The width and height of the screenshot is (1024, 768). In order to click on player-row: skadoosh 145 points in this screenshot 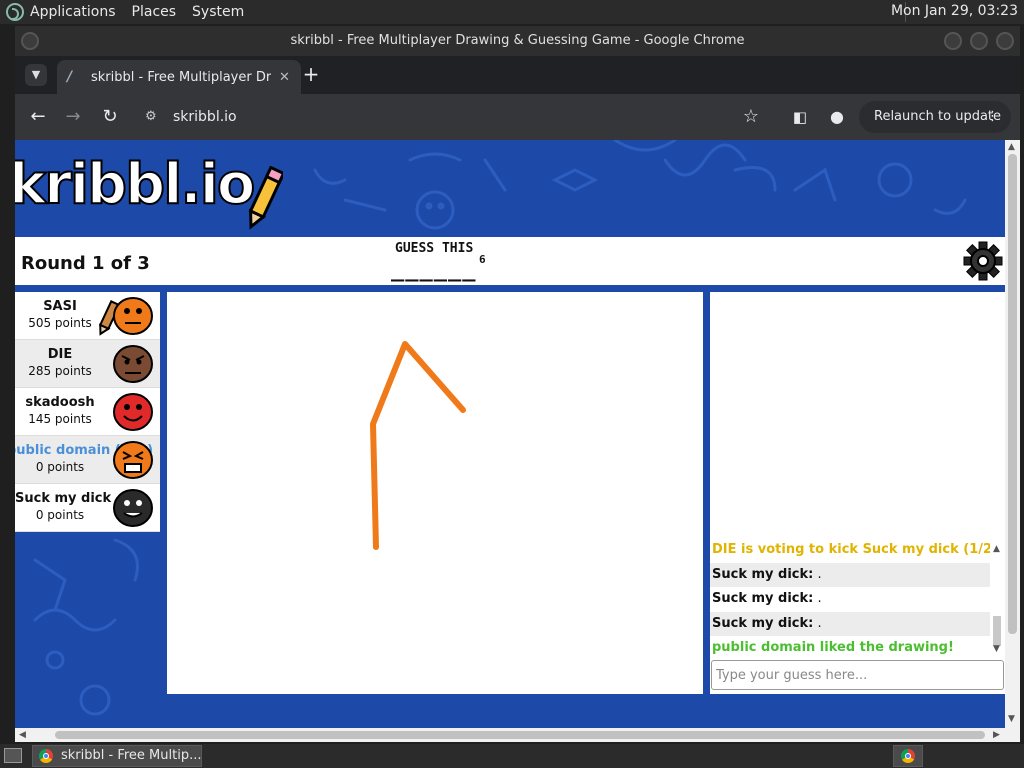, I will do `click(87, 412)`.